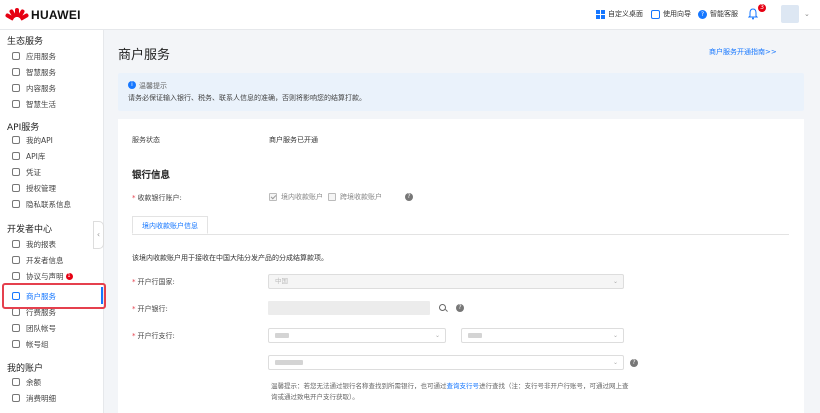 This screenshot has width=820, height=413. What do you see at coordinates (37, 344) in the screenshot?
I see `sidebar-item-label: 帐号组` at bounding box center [37, 344].